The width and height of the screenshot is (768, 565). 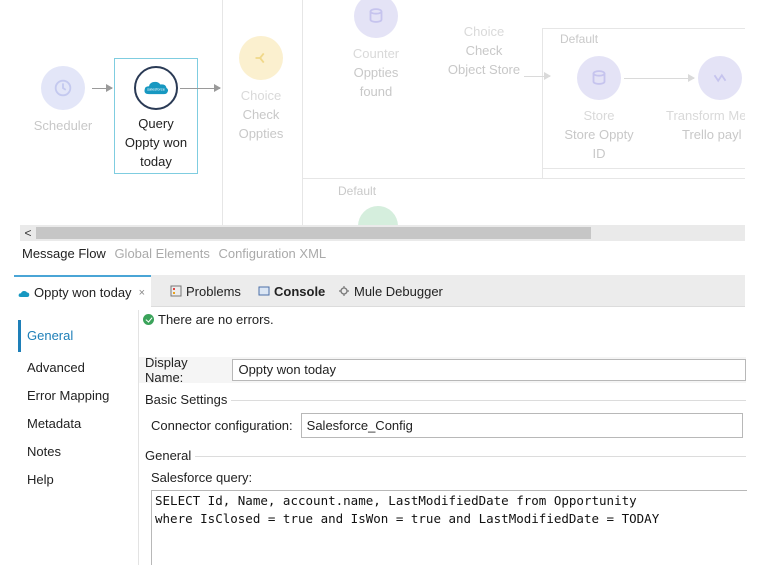 What do you see at coordinates (313, 233) in the screenshot?
I see `scrollbar-thumb` at bounding box center [313, 233].